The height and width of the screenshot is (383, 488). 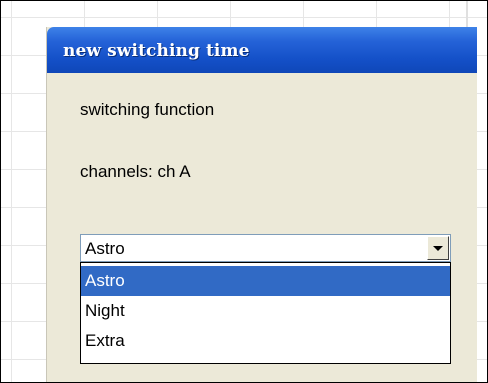 I want to click on title-bar: new switching time, so click(x=262, y=50).